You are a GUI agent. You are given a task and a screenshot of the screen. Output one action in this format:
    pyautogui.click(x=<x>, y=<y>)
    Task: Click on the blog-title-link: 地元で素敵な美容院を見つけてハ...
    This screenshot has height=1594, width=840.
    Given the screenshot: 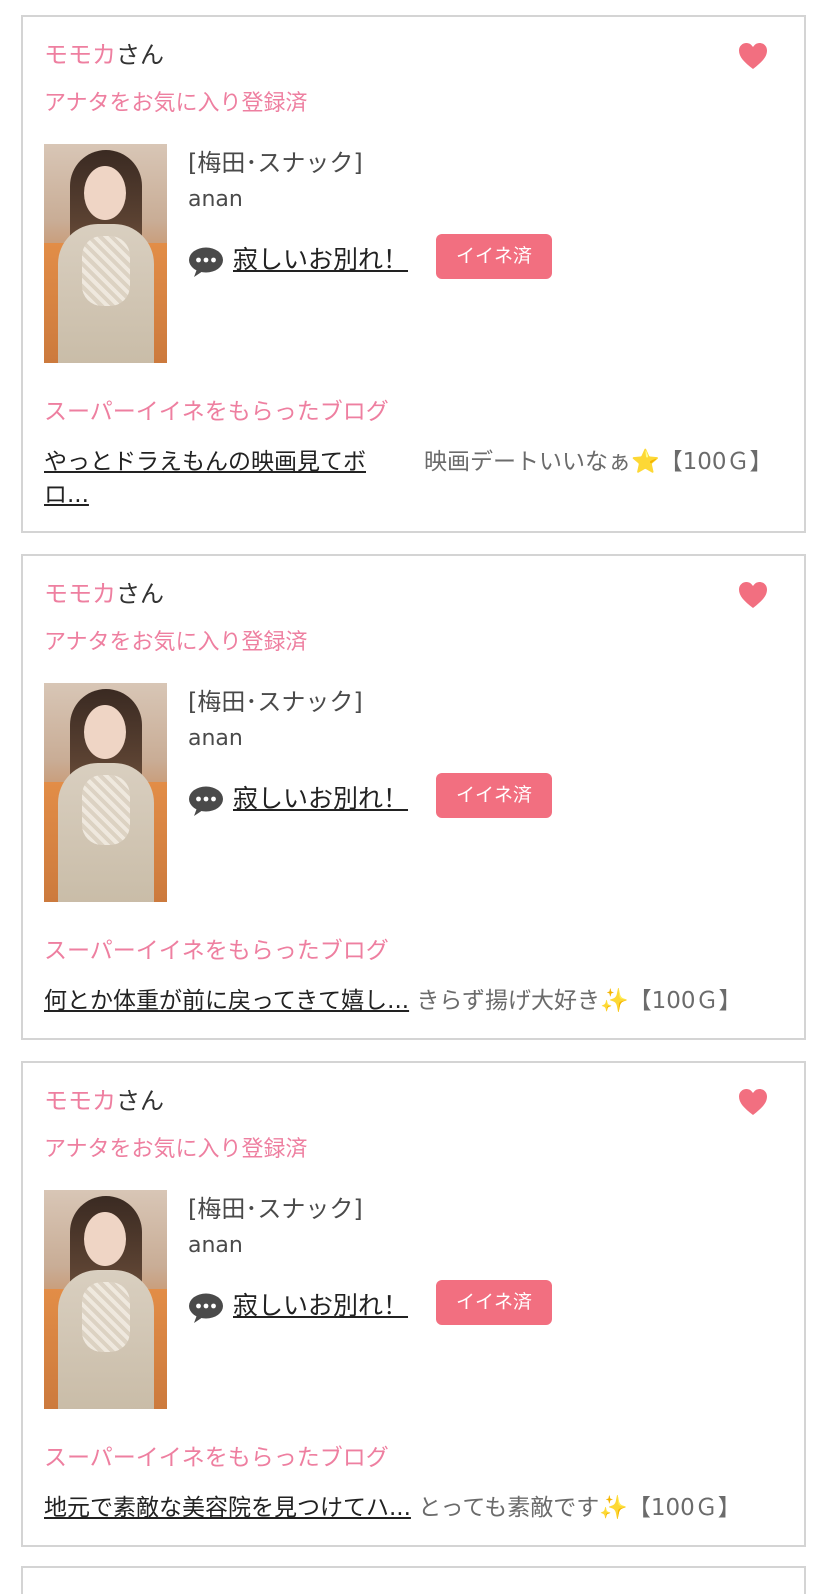 What is the action you would take?
    pyautogui.click(x=227, y=1508)
    